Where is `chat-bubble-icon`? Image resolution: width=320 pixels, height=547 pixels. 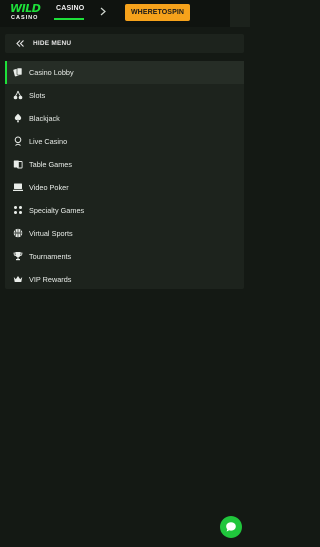
chat-bubble-icon is located at coordinates (231, 527).